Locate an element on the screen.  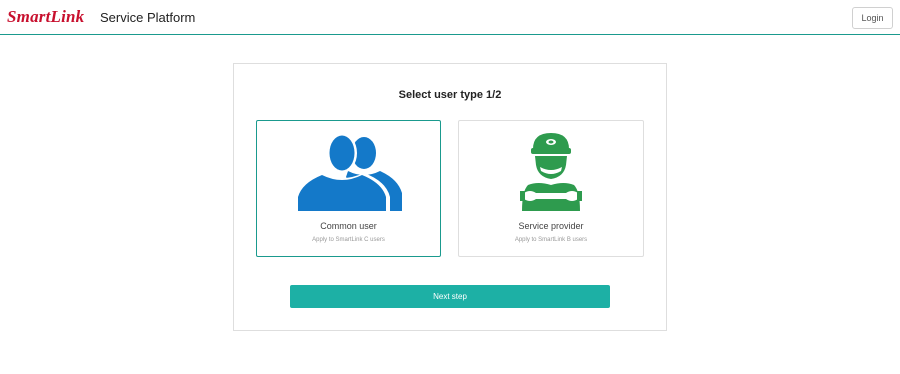
next-step-button: Next step is located at coordinates (450, 296).